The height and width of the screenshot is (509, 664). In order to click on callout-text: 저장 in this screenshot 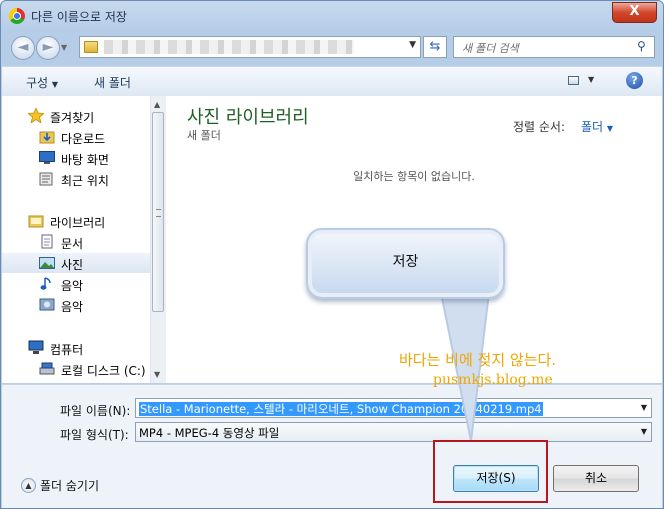, I will do `click(405, 262)`.